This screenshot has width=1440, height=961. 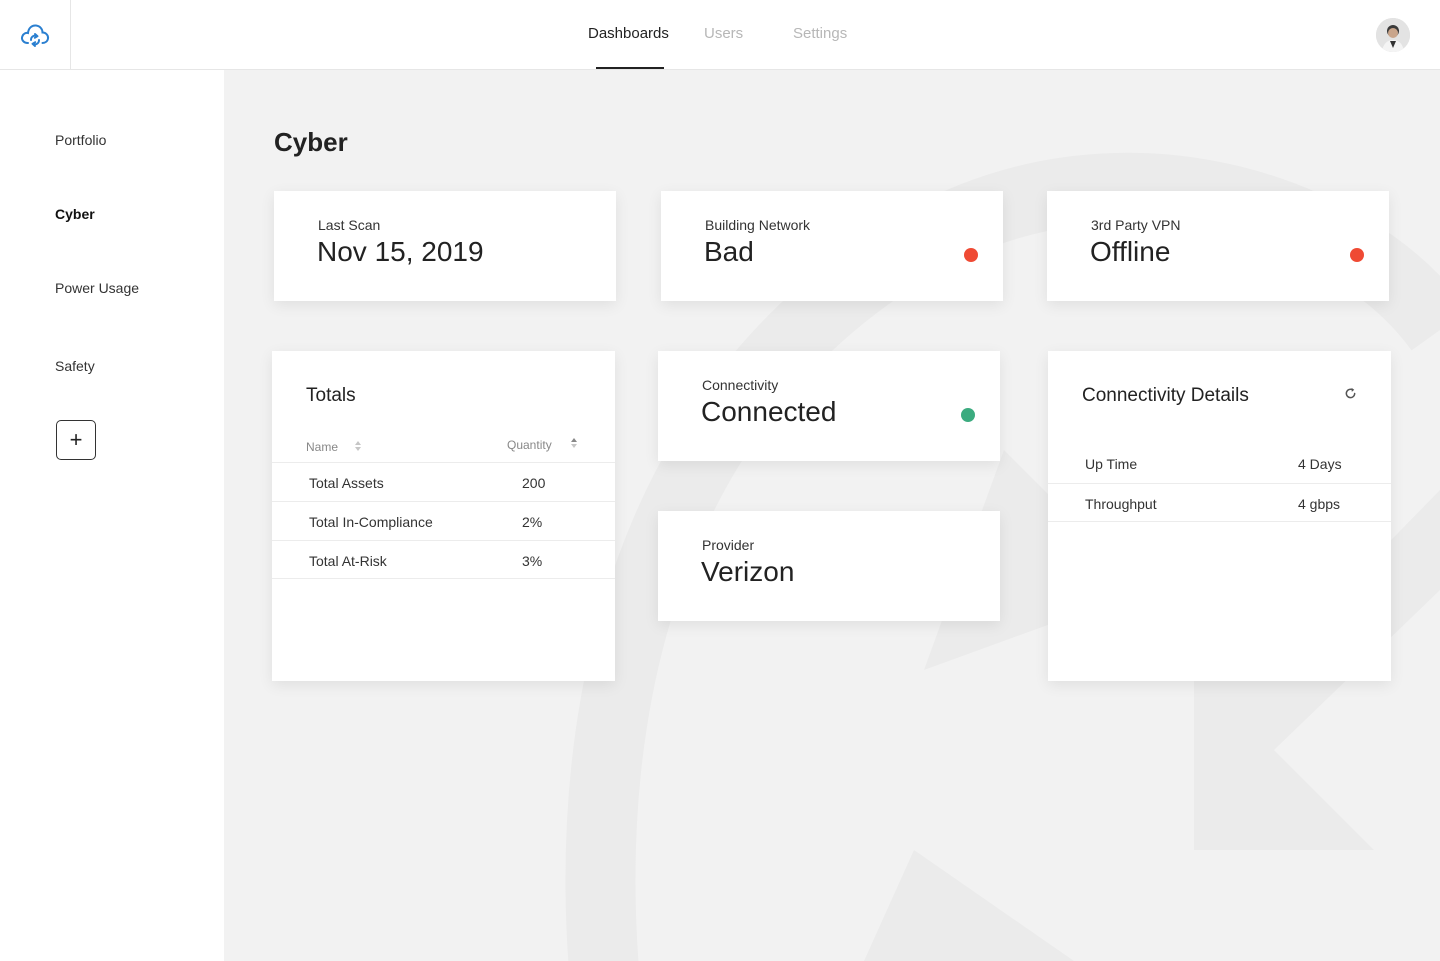 What do you see at coordinates (1320, 464) in the screenshot?
I see `detail-value: 4 Days` at bounding box center [1320, 464].